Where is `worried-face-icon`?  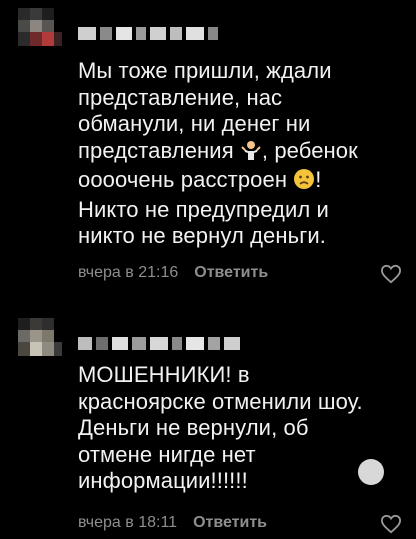
worried-face-icon is located at coordinates (304, 182).